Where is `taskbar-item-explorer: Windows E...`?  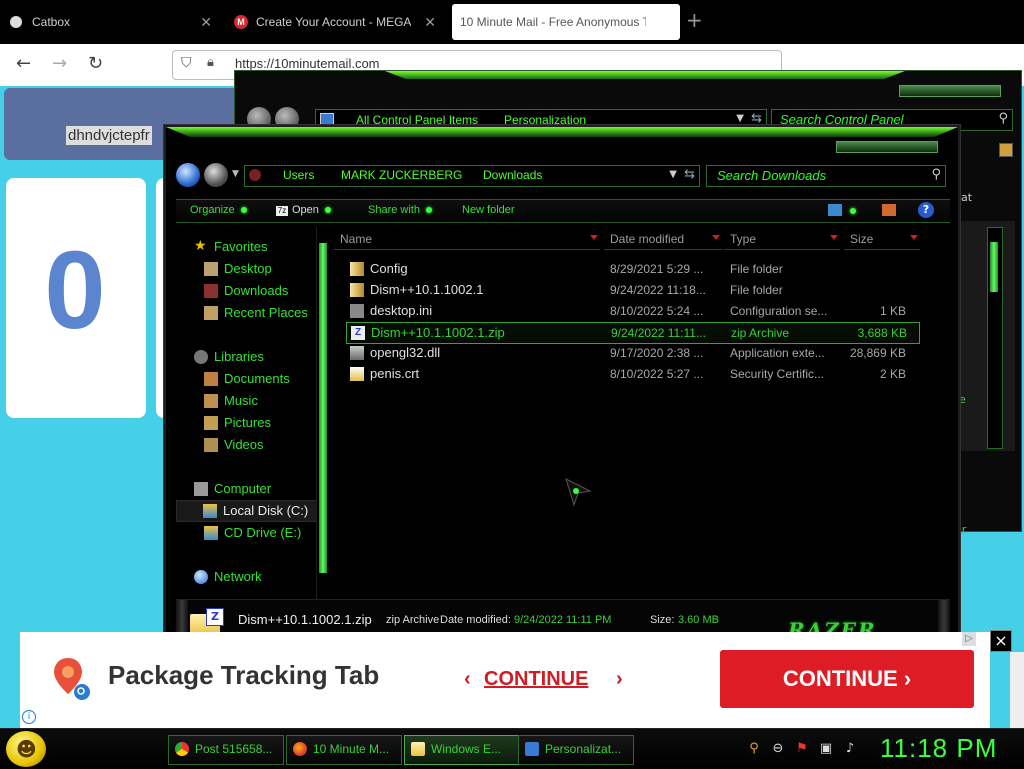 taskbar-item-explorer: Windows E... is located at coordinates (462, 750).